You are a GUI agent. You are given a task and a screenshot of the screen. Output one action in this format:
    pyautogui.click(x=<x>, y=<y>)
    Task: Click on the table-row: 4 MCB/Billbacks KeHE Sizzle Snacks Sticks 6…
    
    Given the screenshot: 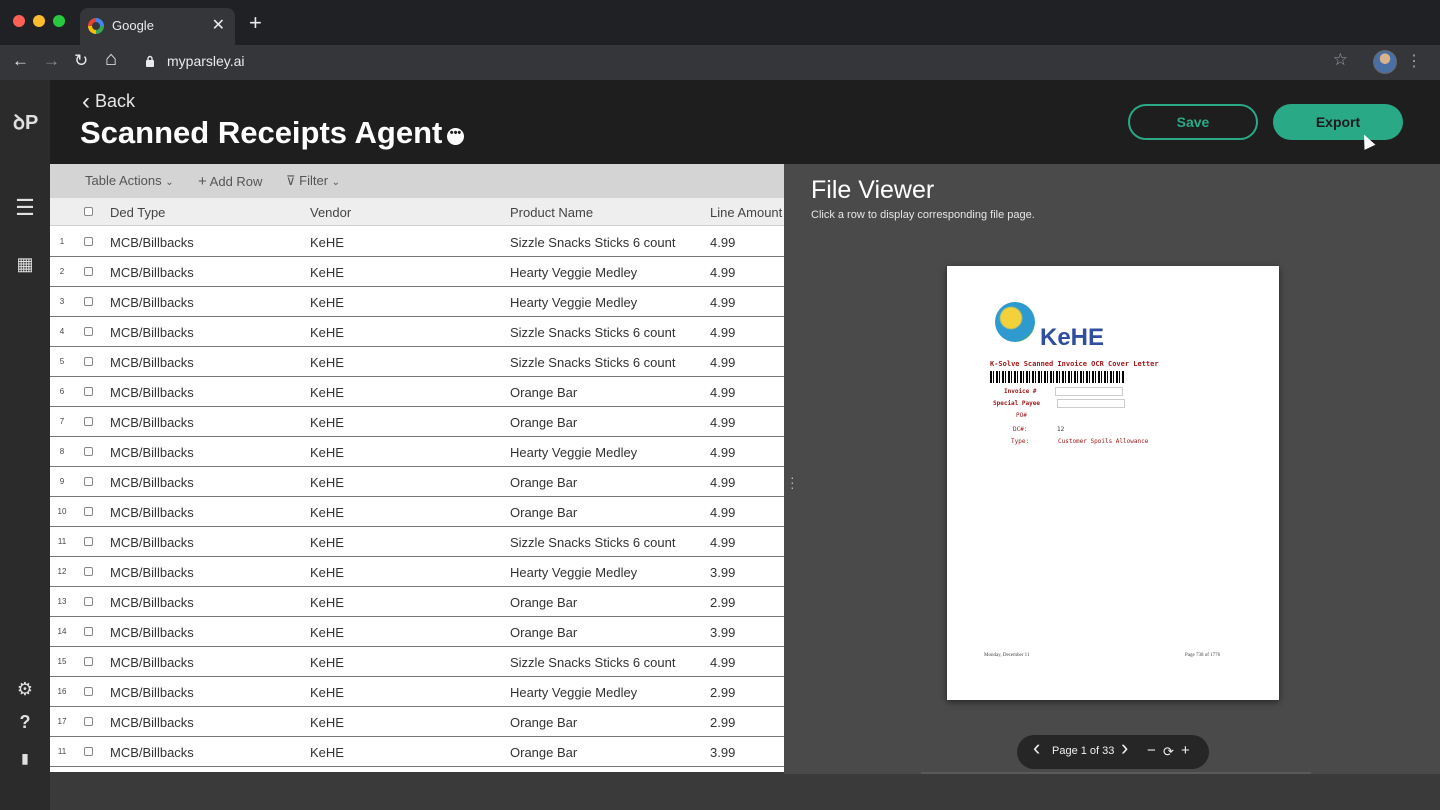 What is the action you would take?
    pyautogui.click(x=417, y=332)
    